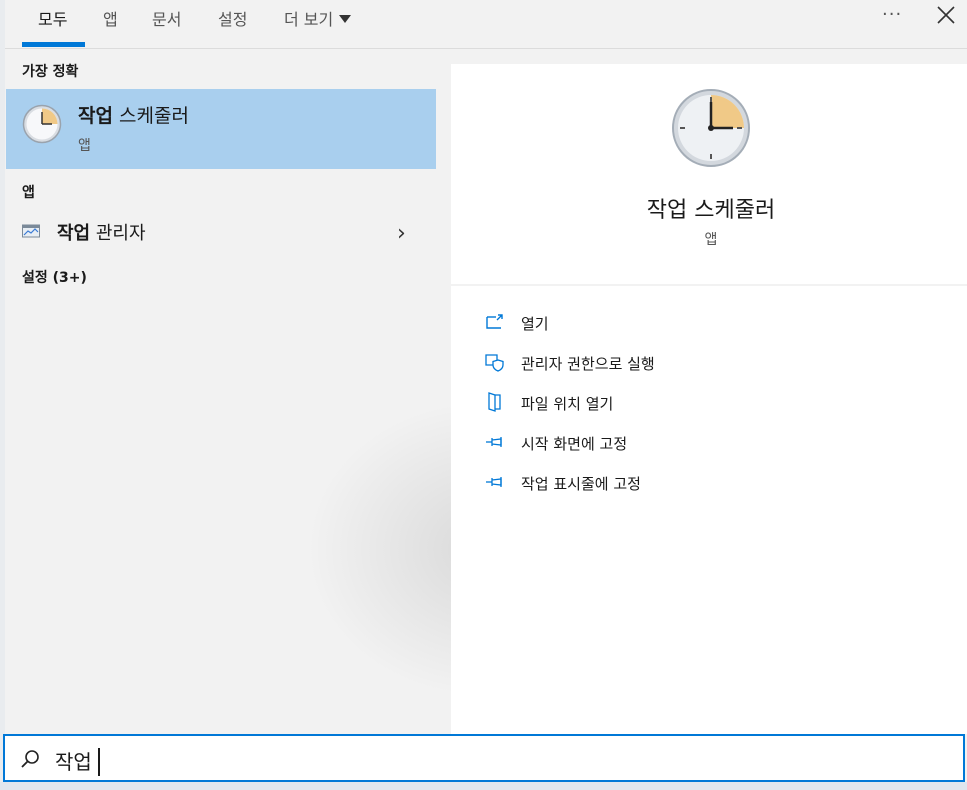 This screenshot has height=790, width=967. What do you see at coordinates (98, 762) in the screenshot?
I see `text-cursor` at bounding box center [98, 762].